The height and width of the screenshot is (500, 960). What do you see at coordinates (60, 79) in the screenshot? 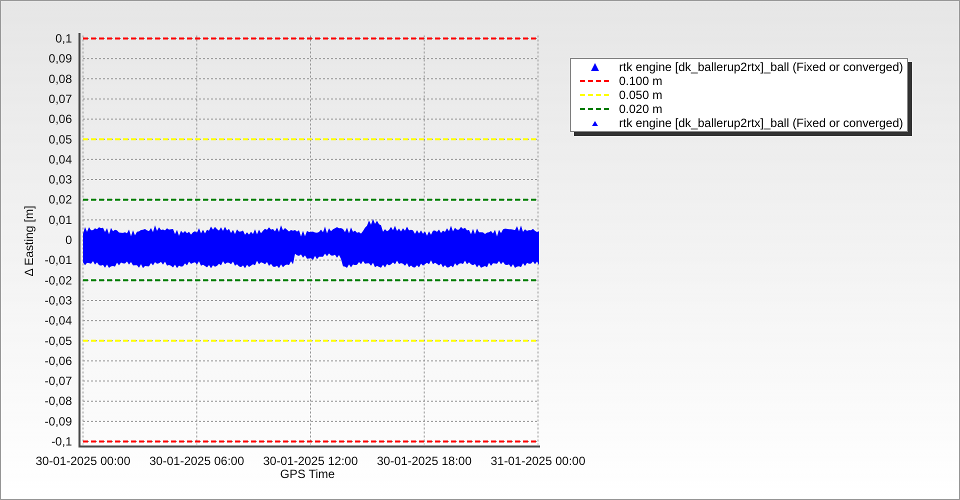
I see `y-tick-label: 0,08` at bounding box center [60, 79].